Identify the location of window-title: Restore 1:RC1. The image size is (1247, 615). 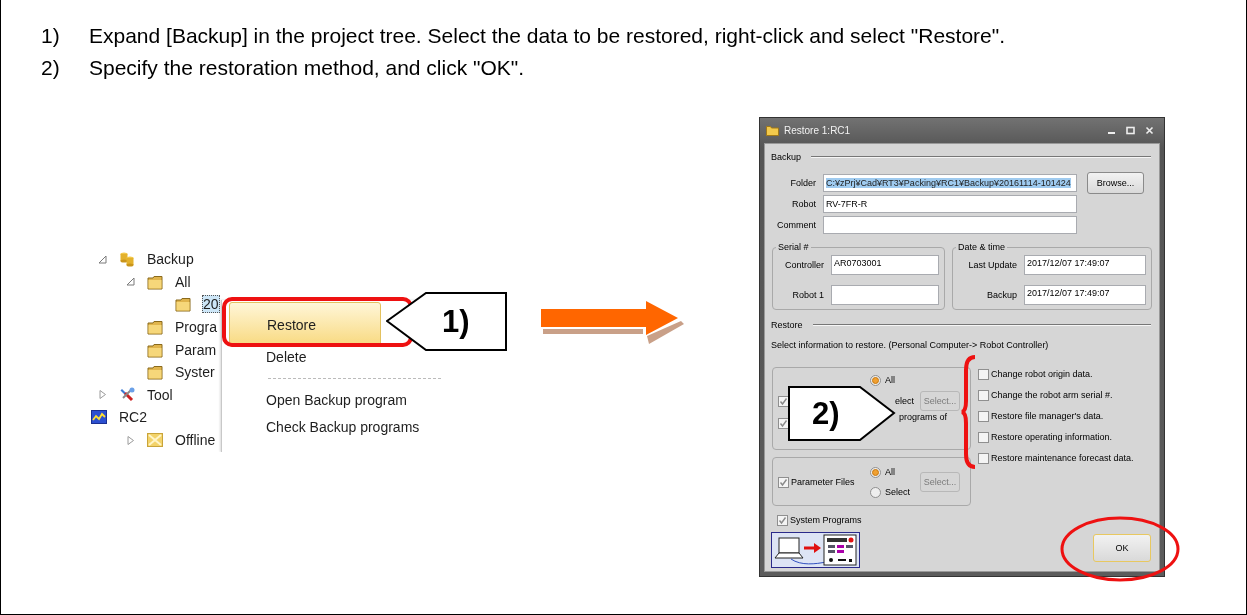
(817, 130).